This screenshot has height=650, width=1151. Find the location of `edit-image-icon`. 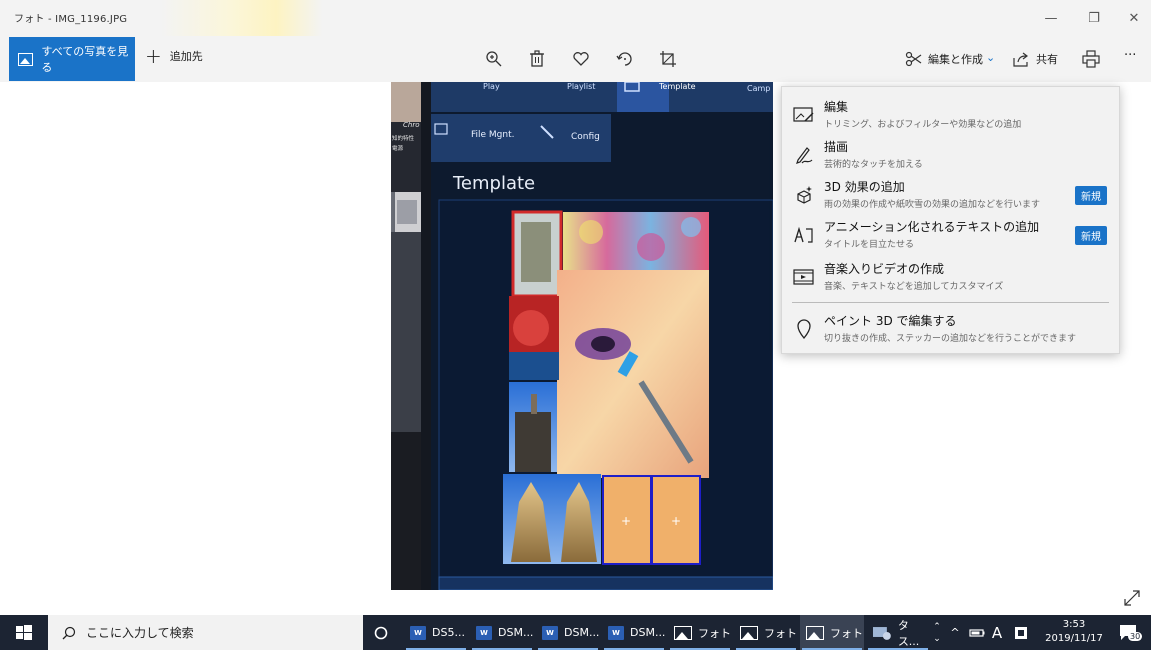

edit-image-icon is located at coordinates (804, 115).